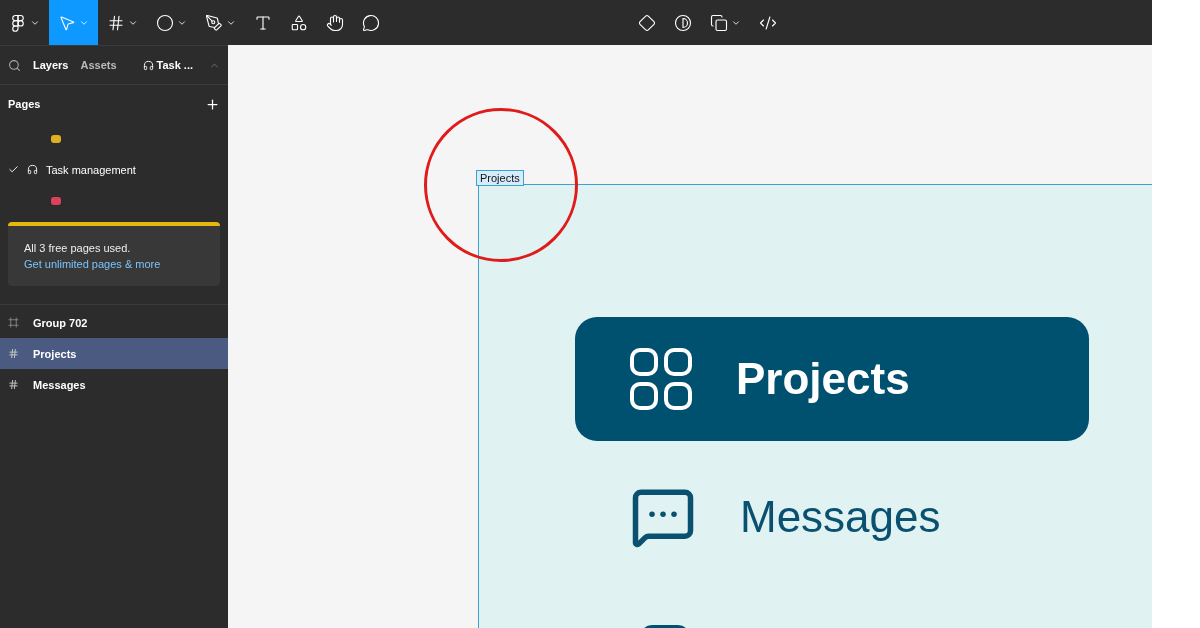 This screenshot has width=1200, height=628. What do you see at coordinates (165, 22) in the screenshot?
I see `shape-icon` at bounding box center [165, 22].